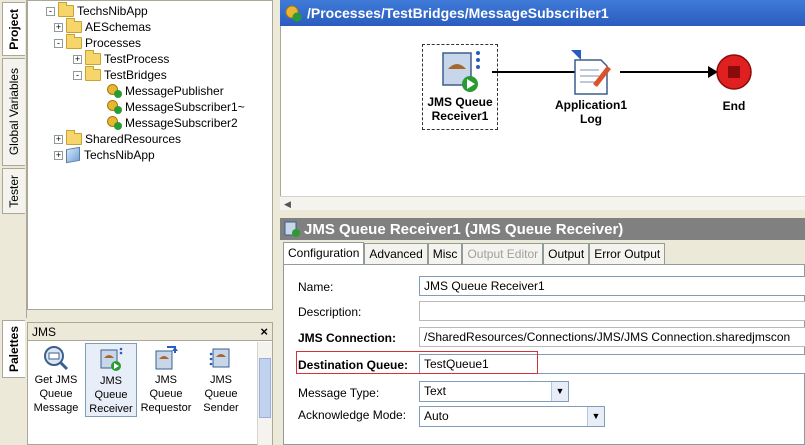 The width and height of the screenshot is (805, 445). Describe the element at coordinates (324, 253) in the screenshot. I see `tab-configuration: Configuration` at that location.